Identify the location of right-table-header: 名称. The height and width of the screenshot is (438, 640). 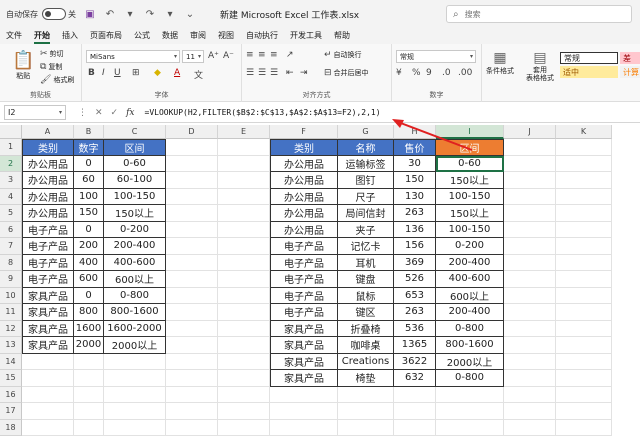
(366, 147).